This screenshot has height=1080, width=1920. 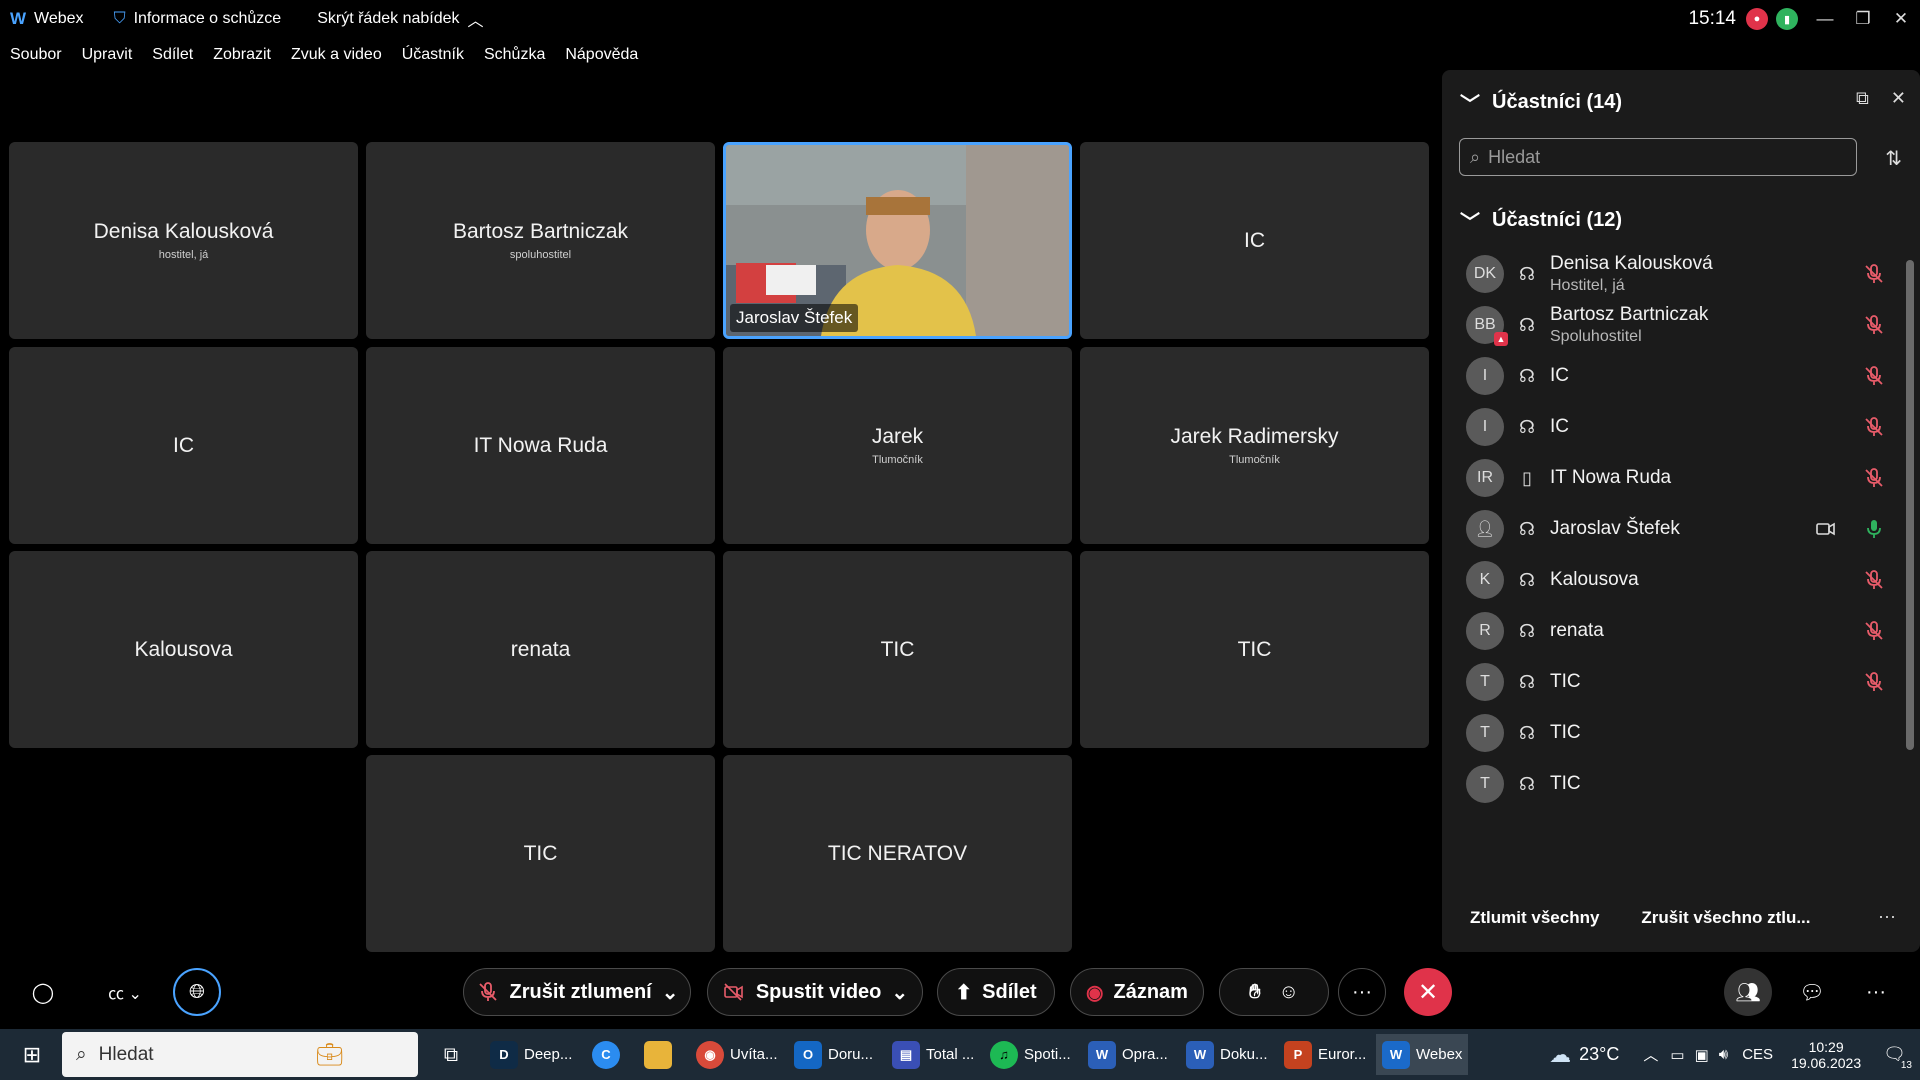 I want to click on menu-zobrazit: Zobrazit, so click(x=242, y=55).